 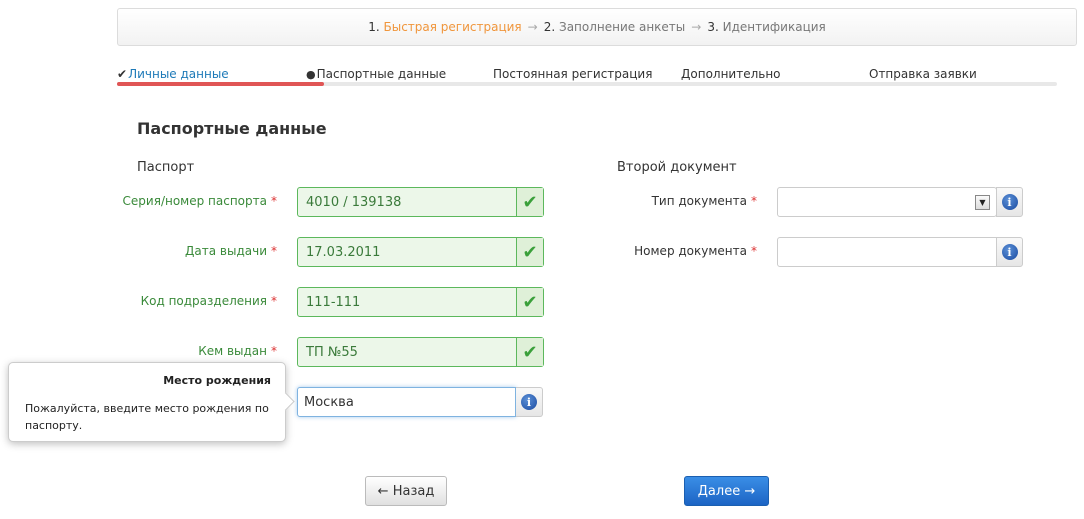 What do you see at coordinates (766, 27) in the screenshot?
I see `step-3: 3. Идентификация` at bounding box center [766, 27].